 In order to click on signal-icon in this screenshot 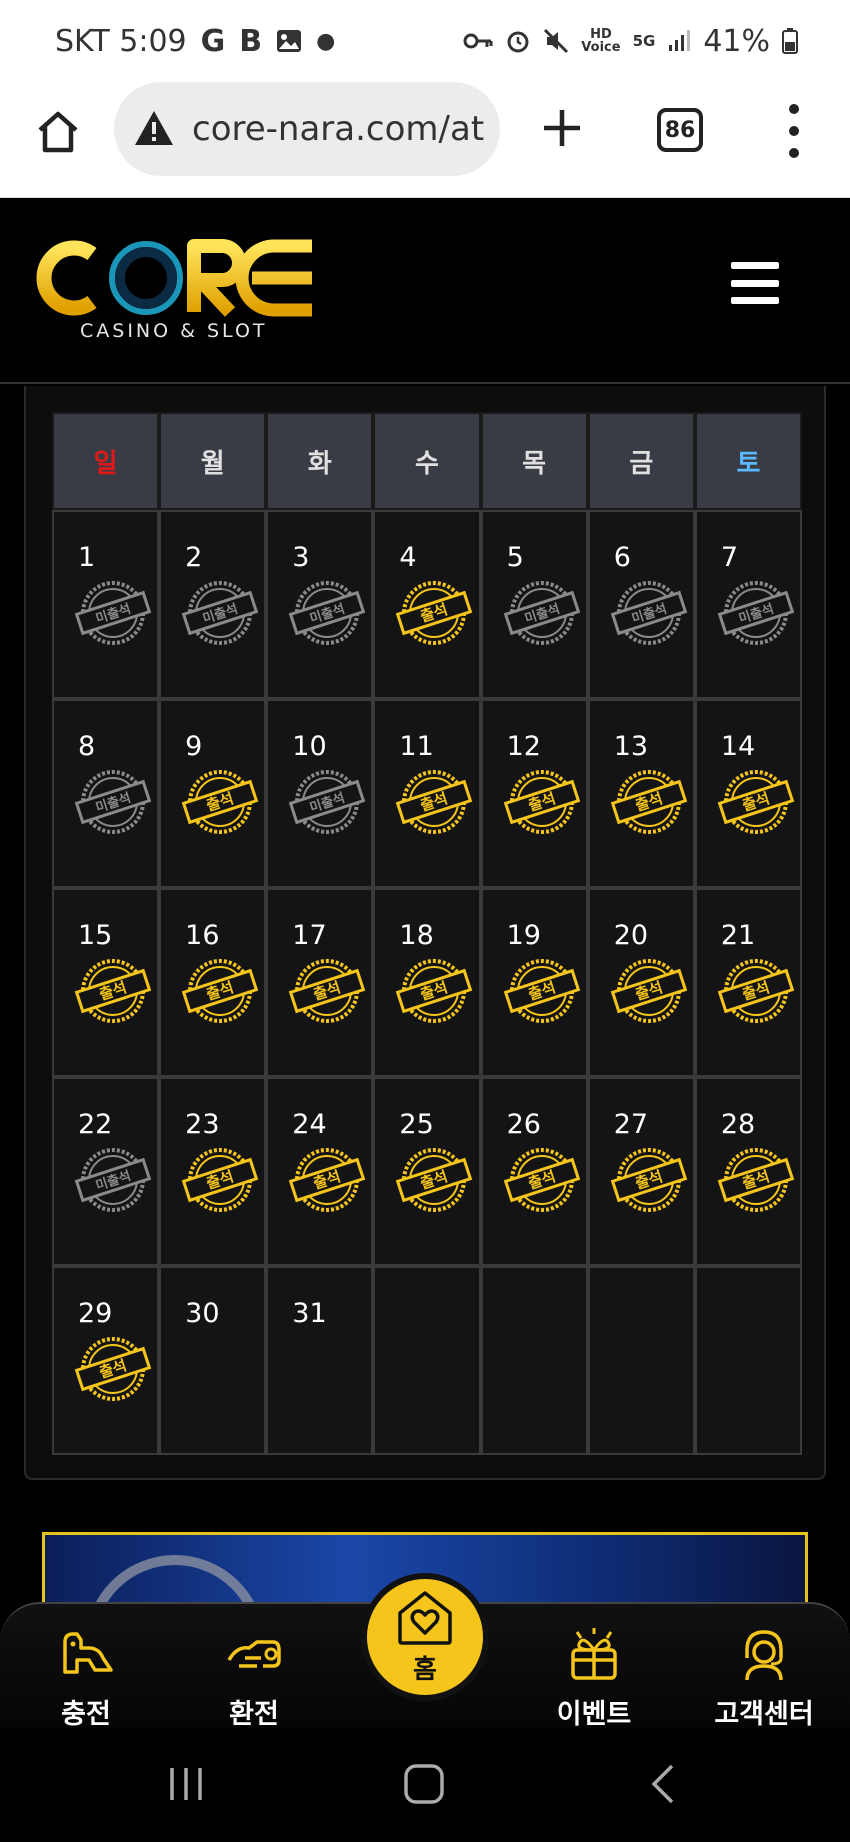, I will do `click(680, 40)`.